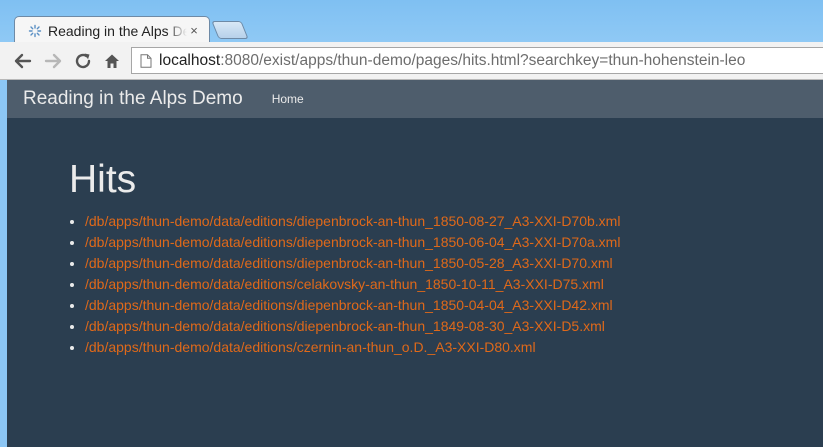 This screenshot has width=823, height=447. I want to click on arrow-right-icon, so click(53, 61).